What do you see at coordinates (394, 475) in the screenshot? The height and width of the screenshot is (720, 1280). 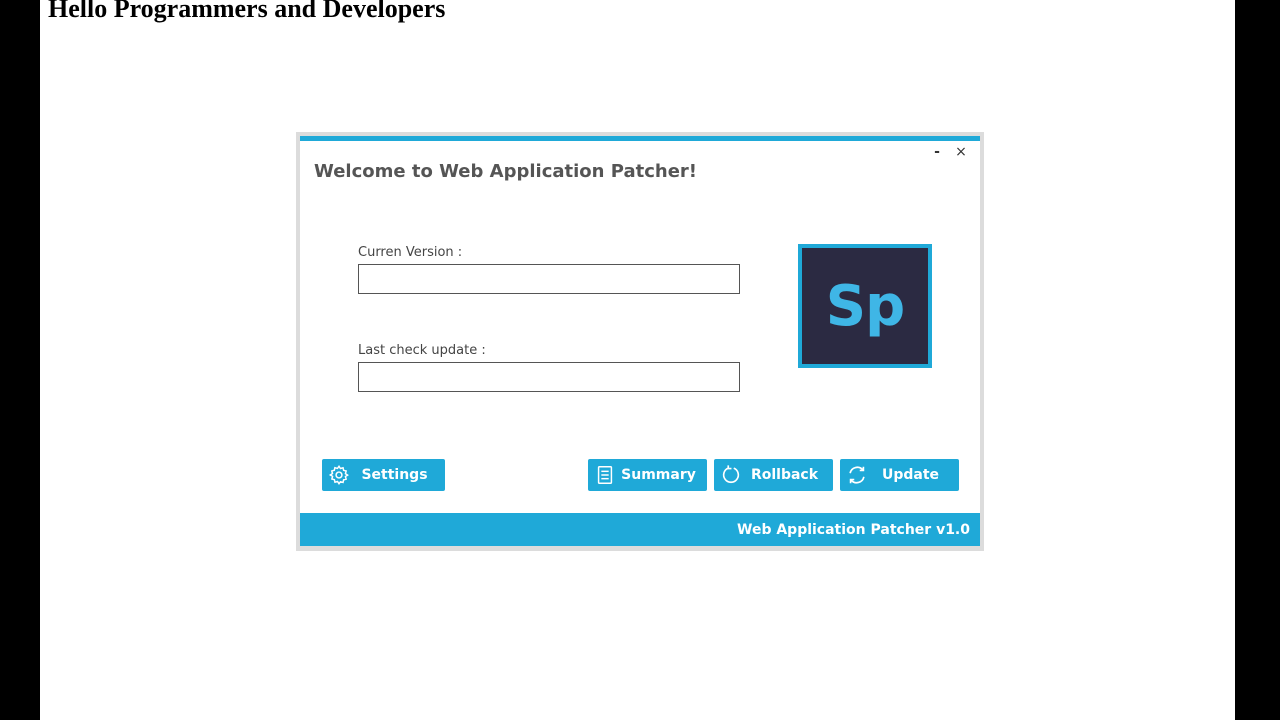 I see `settings-label: Settings` at bounding box center [394, 475].